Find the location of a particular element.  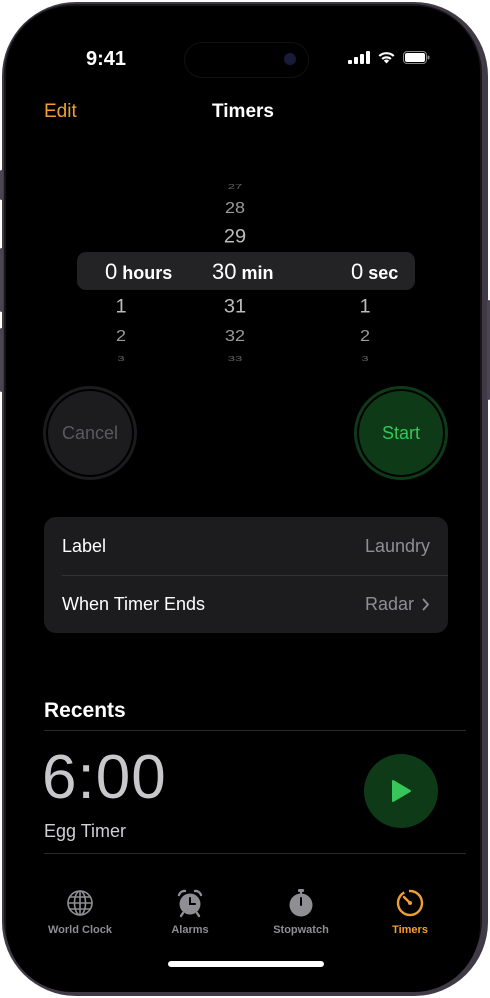

home-indicator is located at coordinates (246, 964).